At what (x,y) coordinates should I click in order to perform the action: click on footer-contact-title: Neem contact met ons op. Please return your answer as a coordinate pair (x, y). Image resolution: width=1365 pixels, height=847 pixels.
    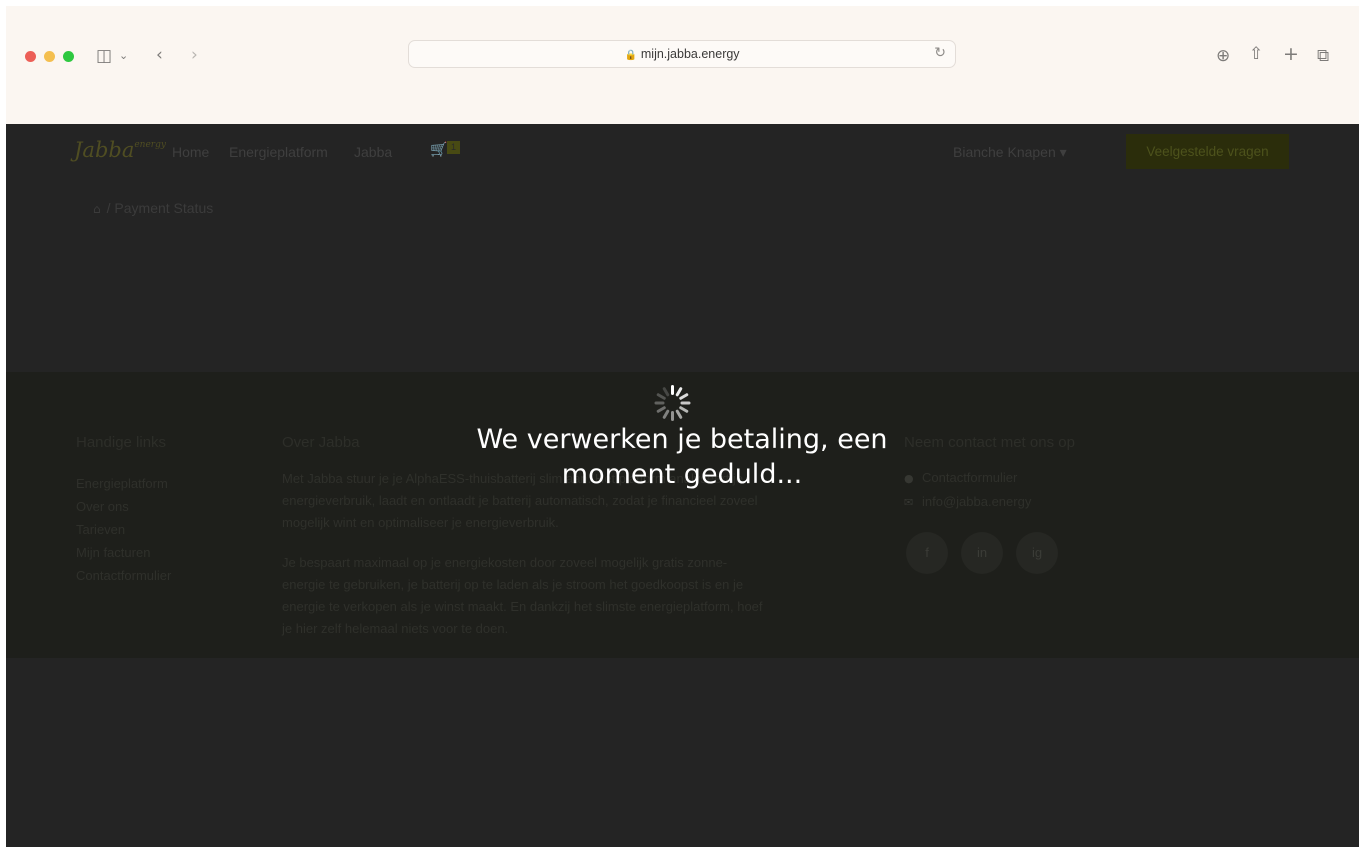
    Looking at the image, I should click on (989, 442).